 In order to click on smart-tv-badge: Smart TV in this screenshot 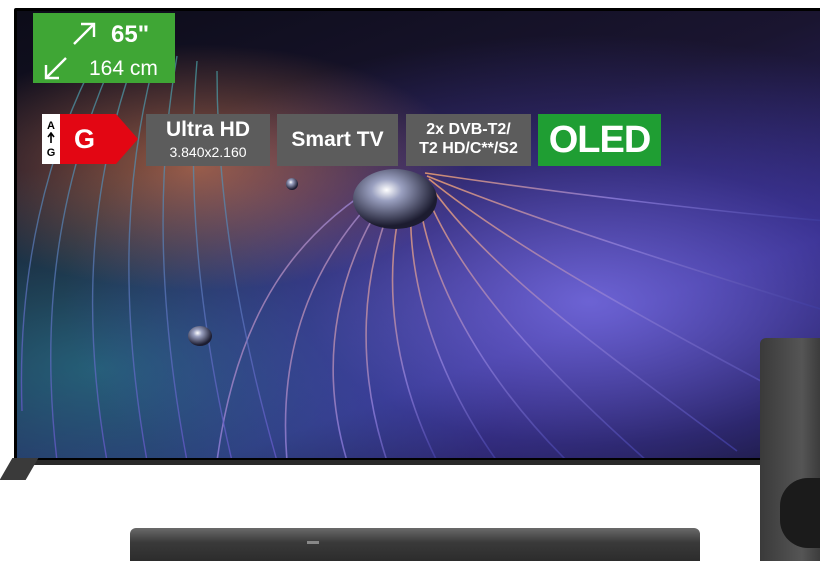, I will do `click(337, 140)`.